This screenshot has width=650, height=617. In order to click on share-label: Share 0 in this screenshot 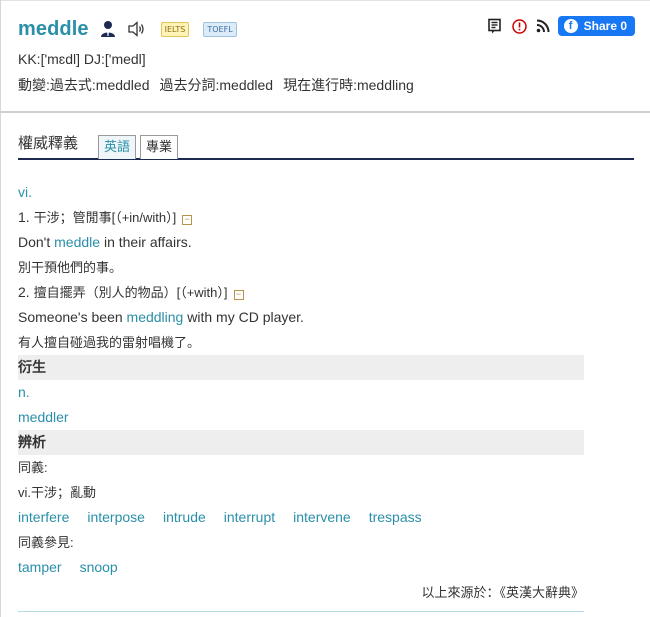, I will do `click(605, 26)`.